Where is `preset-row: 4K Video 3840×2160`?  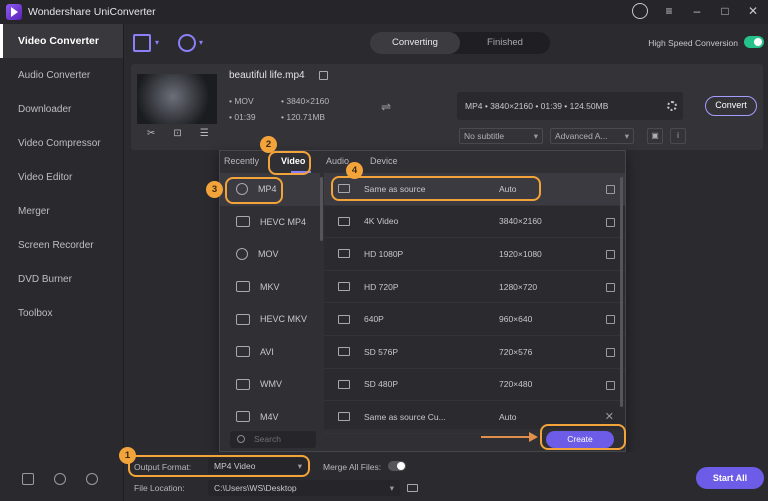 preset-row: 4K Video 3840×2160 is located at coordinates (474, 222).